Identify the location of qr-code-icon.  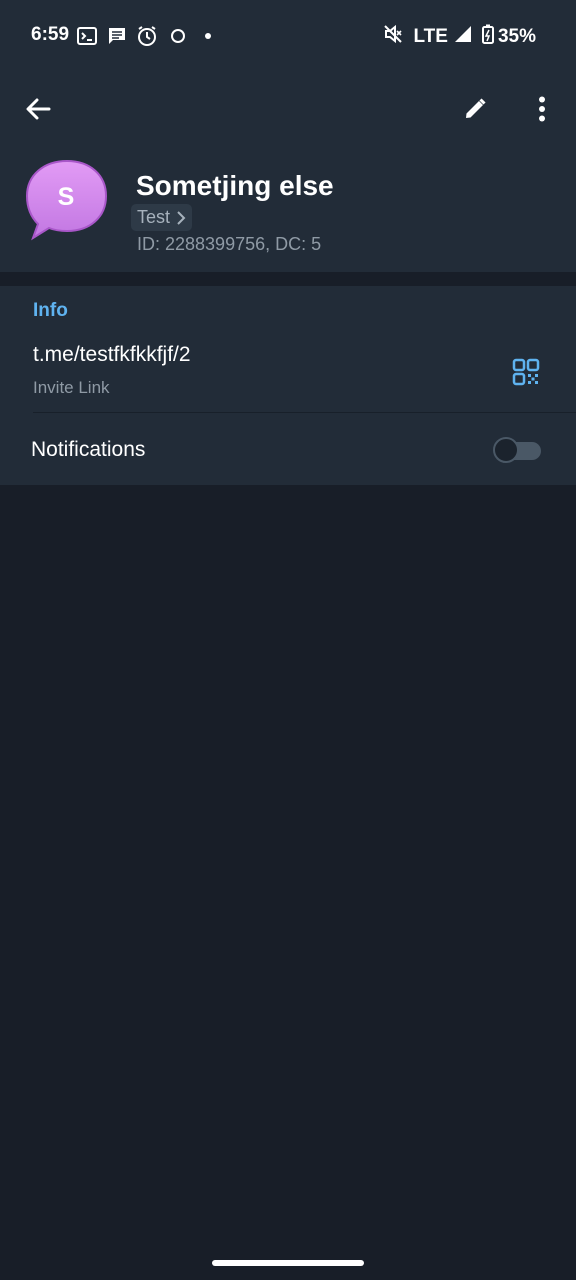
(526, 372).